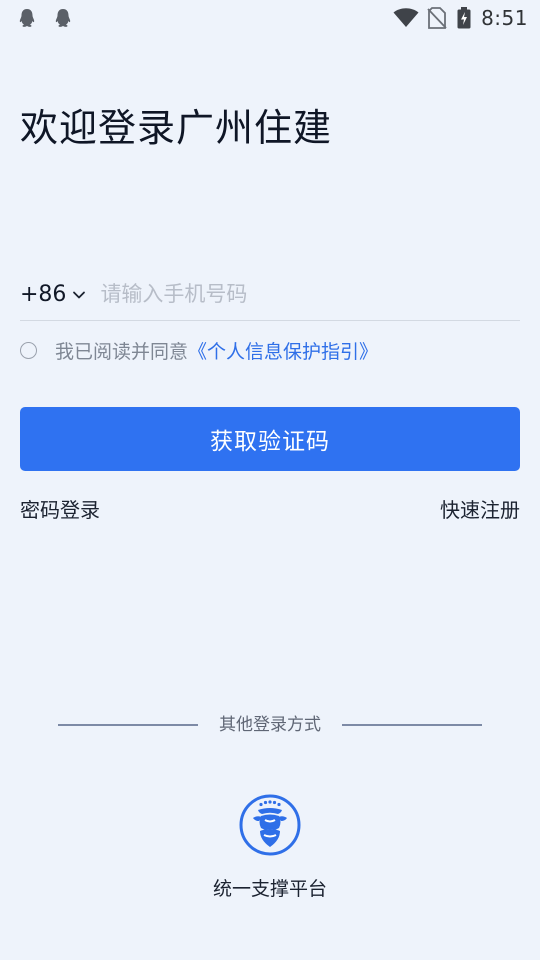 This screenshot has height=960, width=540. I want to click on divider-line-left, so click(128, 725).